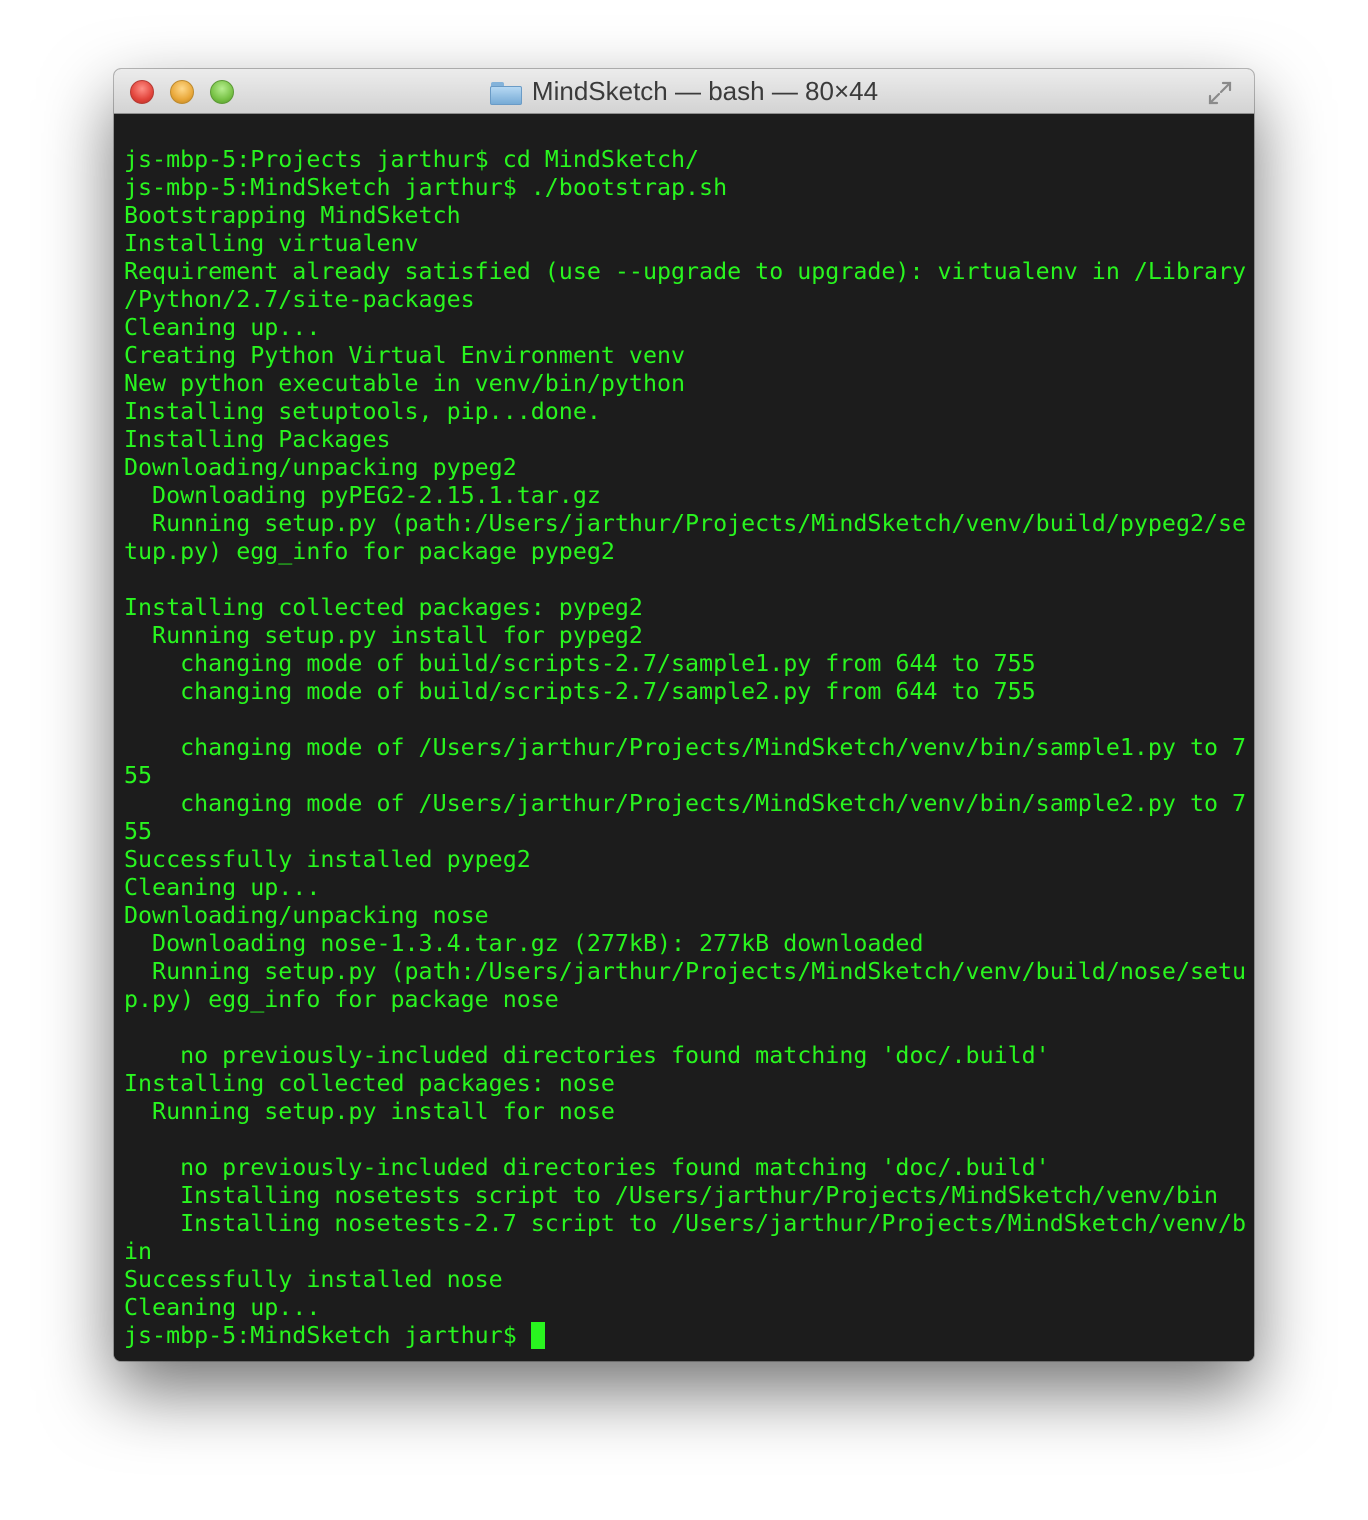  Describe the element at coordinates (405, 355) in the screenshot. I see `terminal-line: Creating Python Virtual Environment venv` at that location.